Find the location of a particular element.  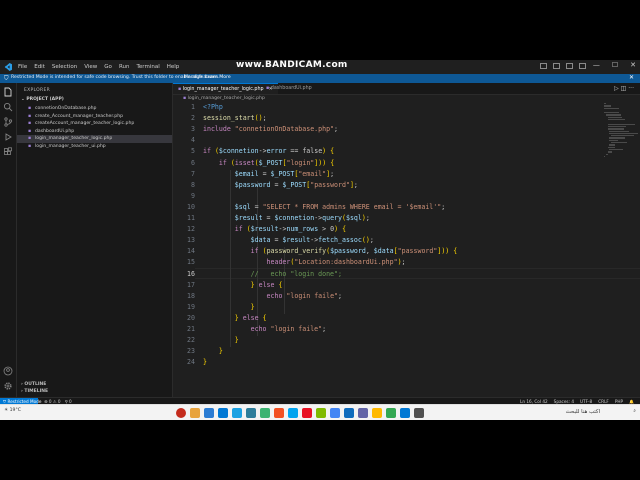

search-magnifier-icon: ⌕ is located at coordinates (634, 411).